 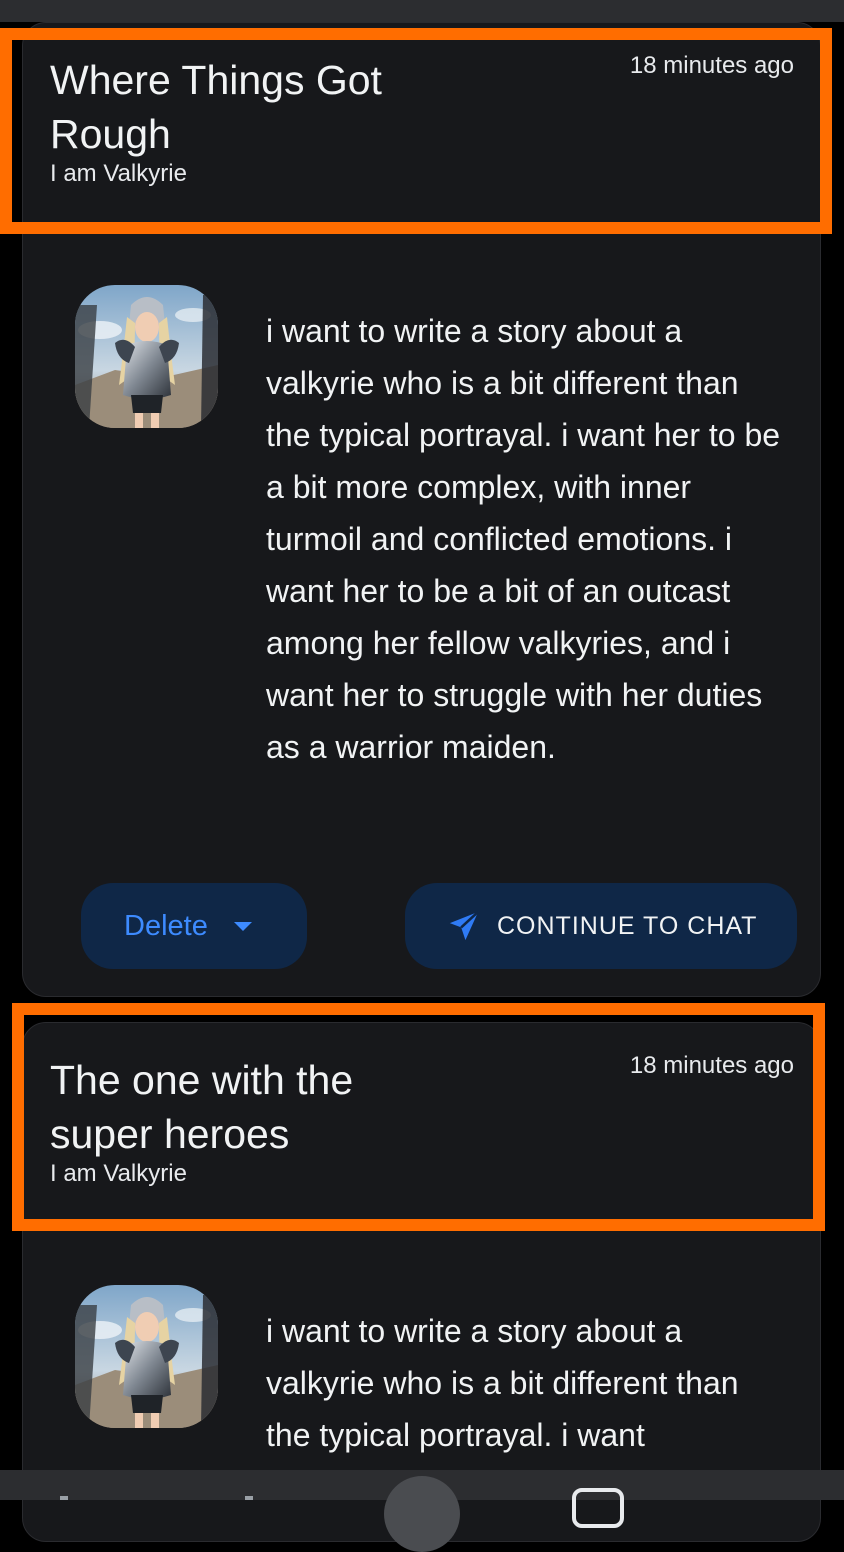 What do you see at coordinates (249, 1498) in the screenshot?
I see `nav-explore-icon` at bounding box center [249, 1498].